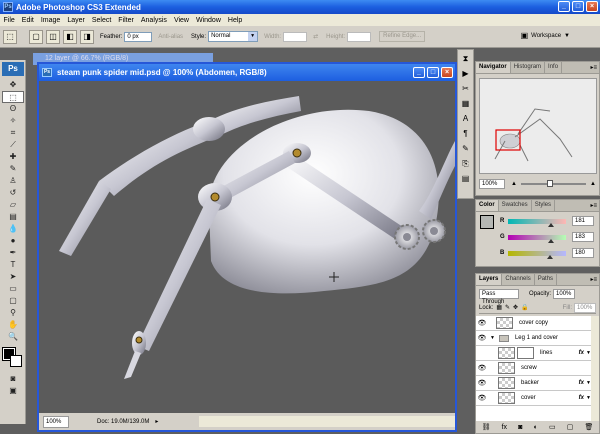 The height and width of the screenshot is (434, 600). I want to click on menu-edit: Edit, so click(27, 20).